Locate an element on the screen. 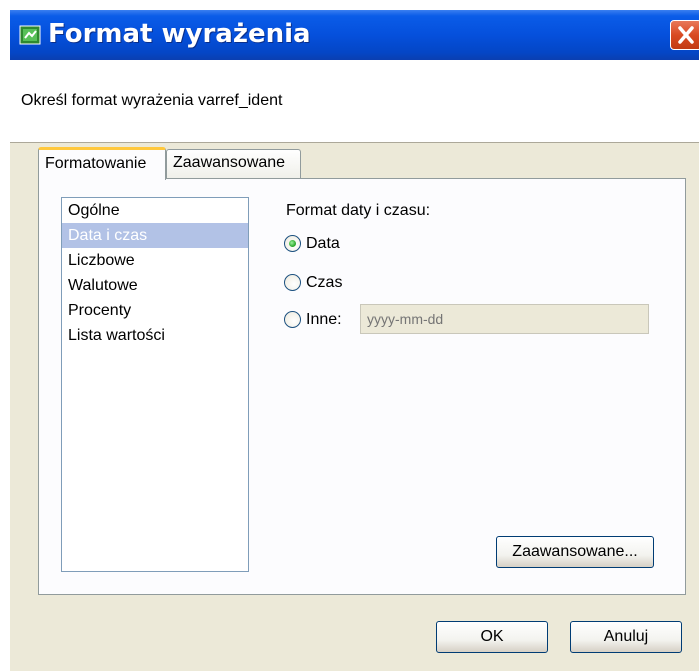 The height and width of the screenshot is (671, 699). description-area: Określ format wyrażenia varref_ident is located at coordinates (354, 101).